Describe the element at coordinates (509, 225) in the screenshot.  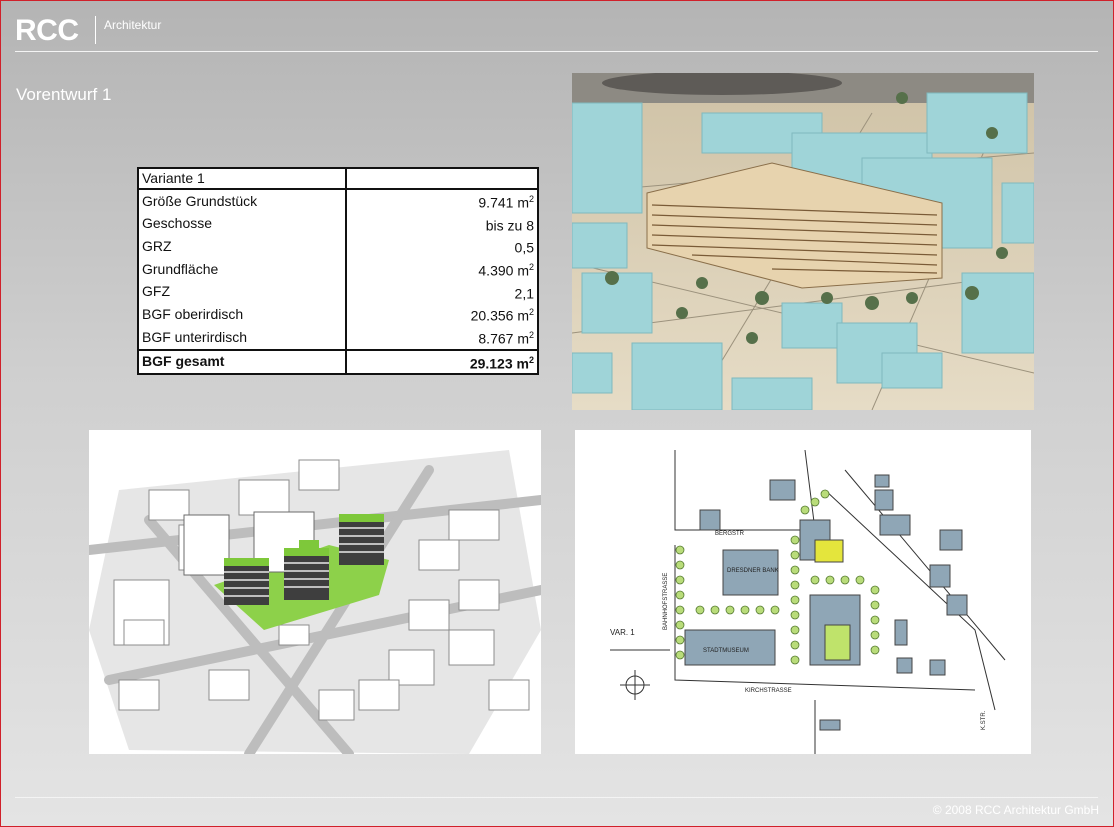
I see `row-value: bis zu 8` at that location.